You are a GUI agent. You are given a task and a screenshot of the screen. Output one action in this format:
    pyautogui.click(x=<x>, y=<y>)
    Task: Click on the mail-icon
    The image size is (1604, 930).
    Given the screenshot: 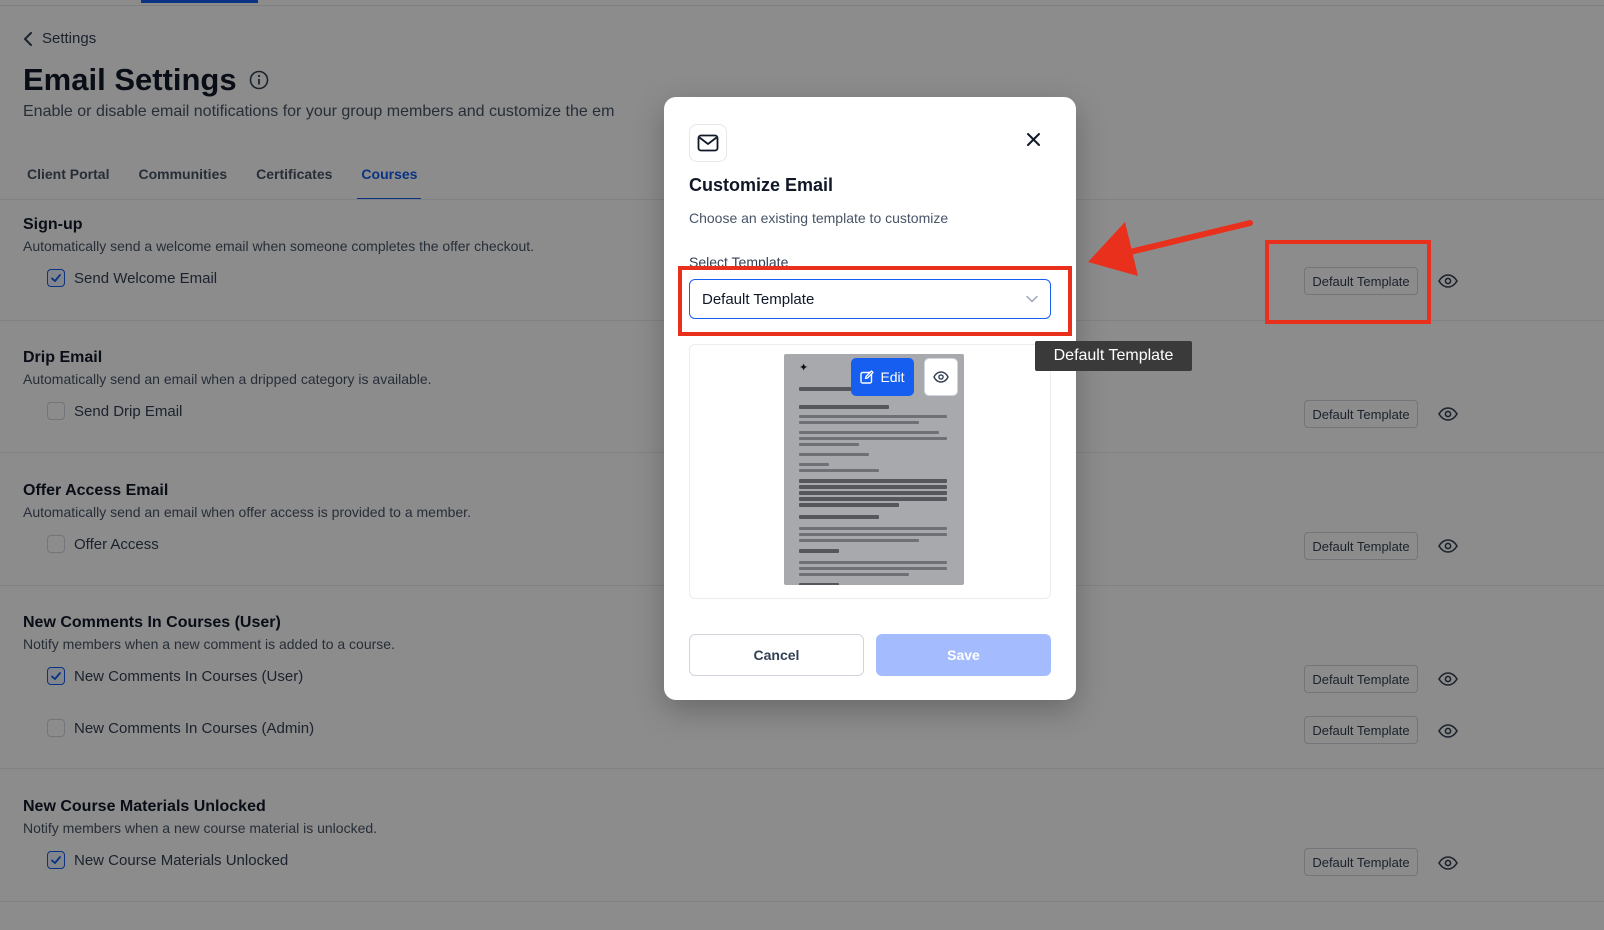 What is the action you would take?
    pyautogui.click(x=708, y=143)
    